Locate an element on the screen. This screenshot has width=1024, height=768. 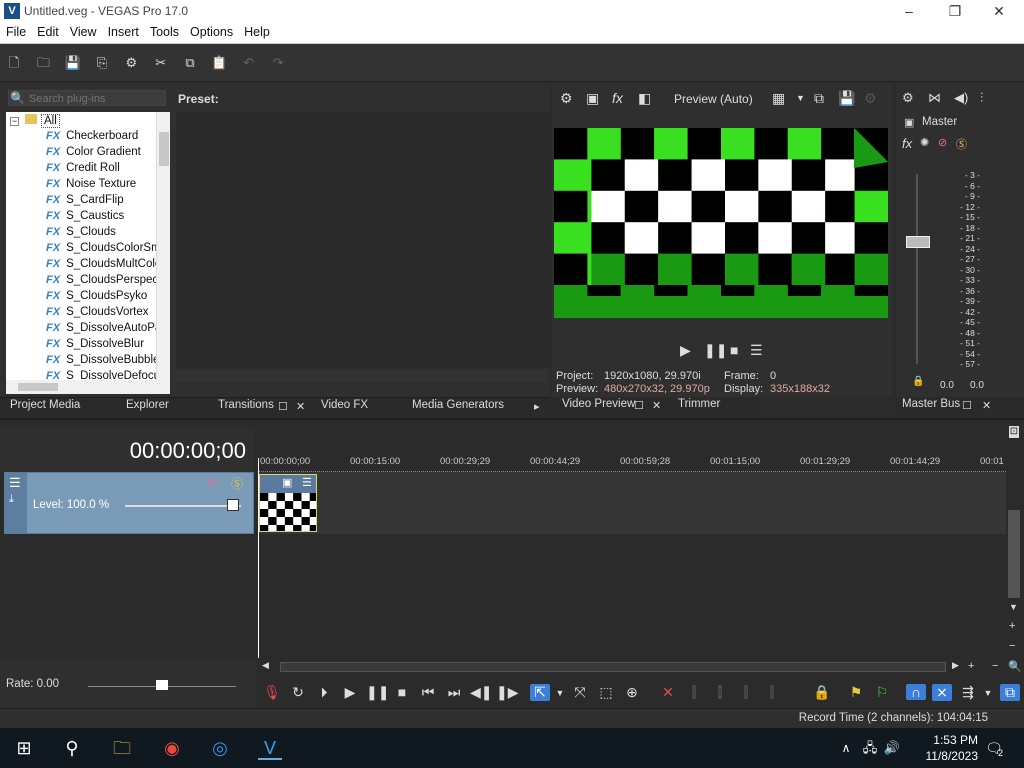
undo-icon: ↶ is located at coordinates (249, 63).